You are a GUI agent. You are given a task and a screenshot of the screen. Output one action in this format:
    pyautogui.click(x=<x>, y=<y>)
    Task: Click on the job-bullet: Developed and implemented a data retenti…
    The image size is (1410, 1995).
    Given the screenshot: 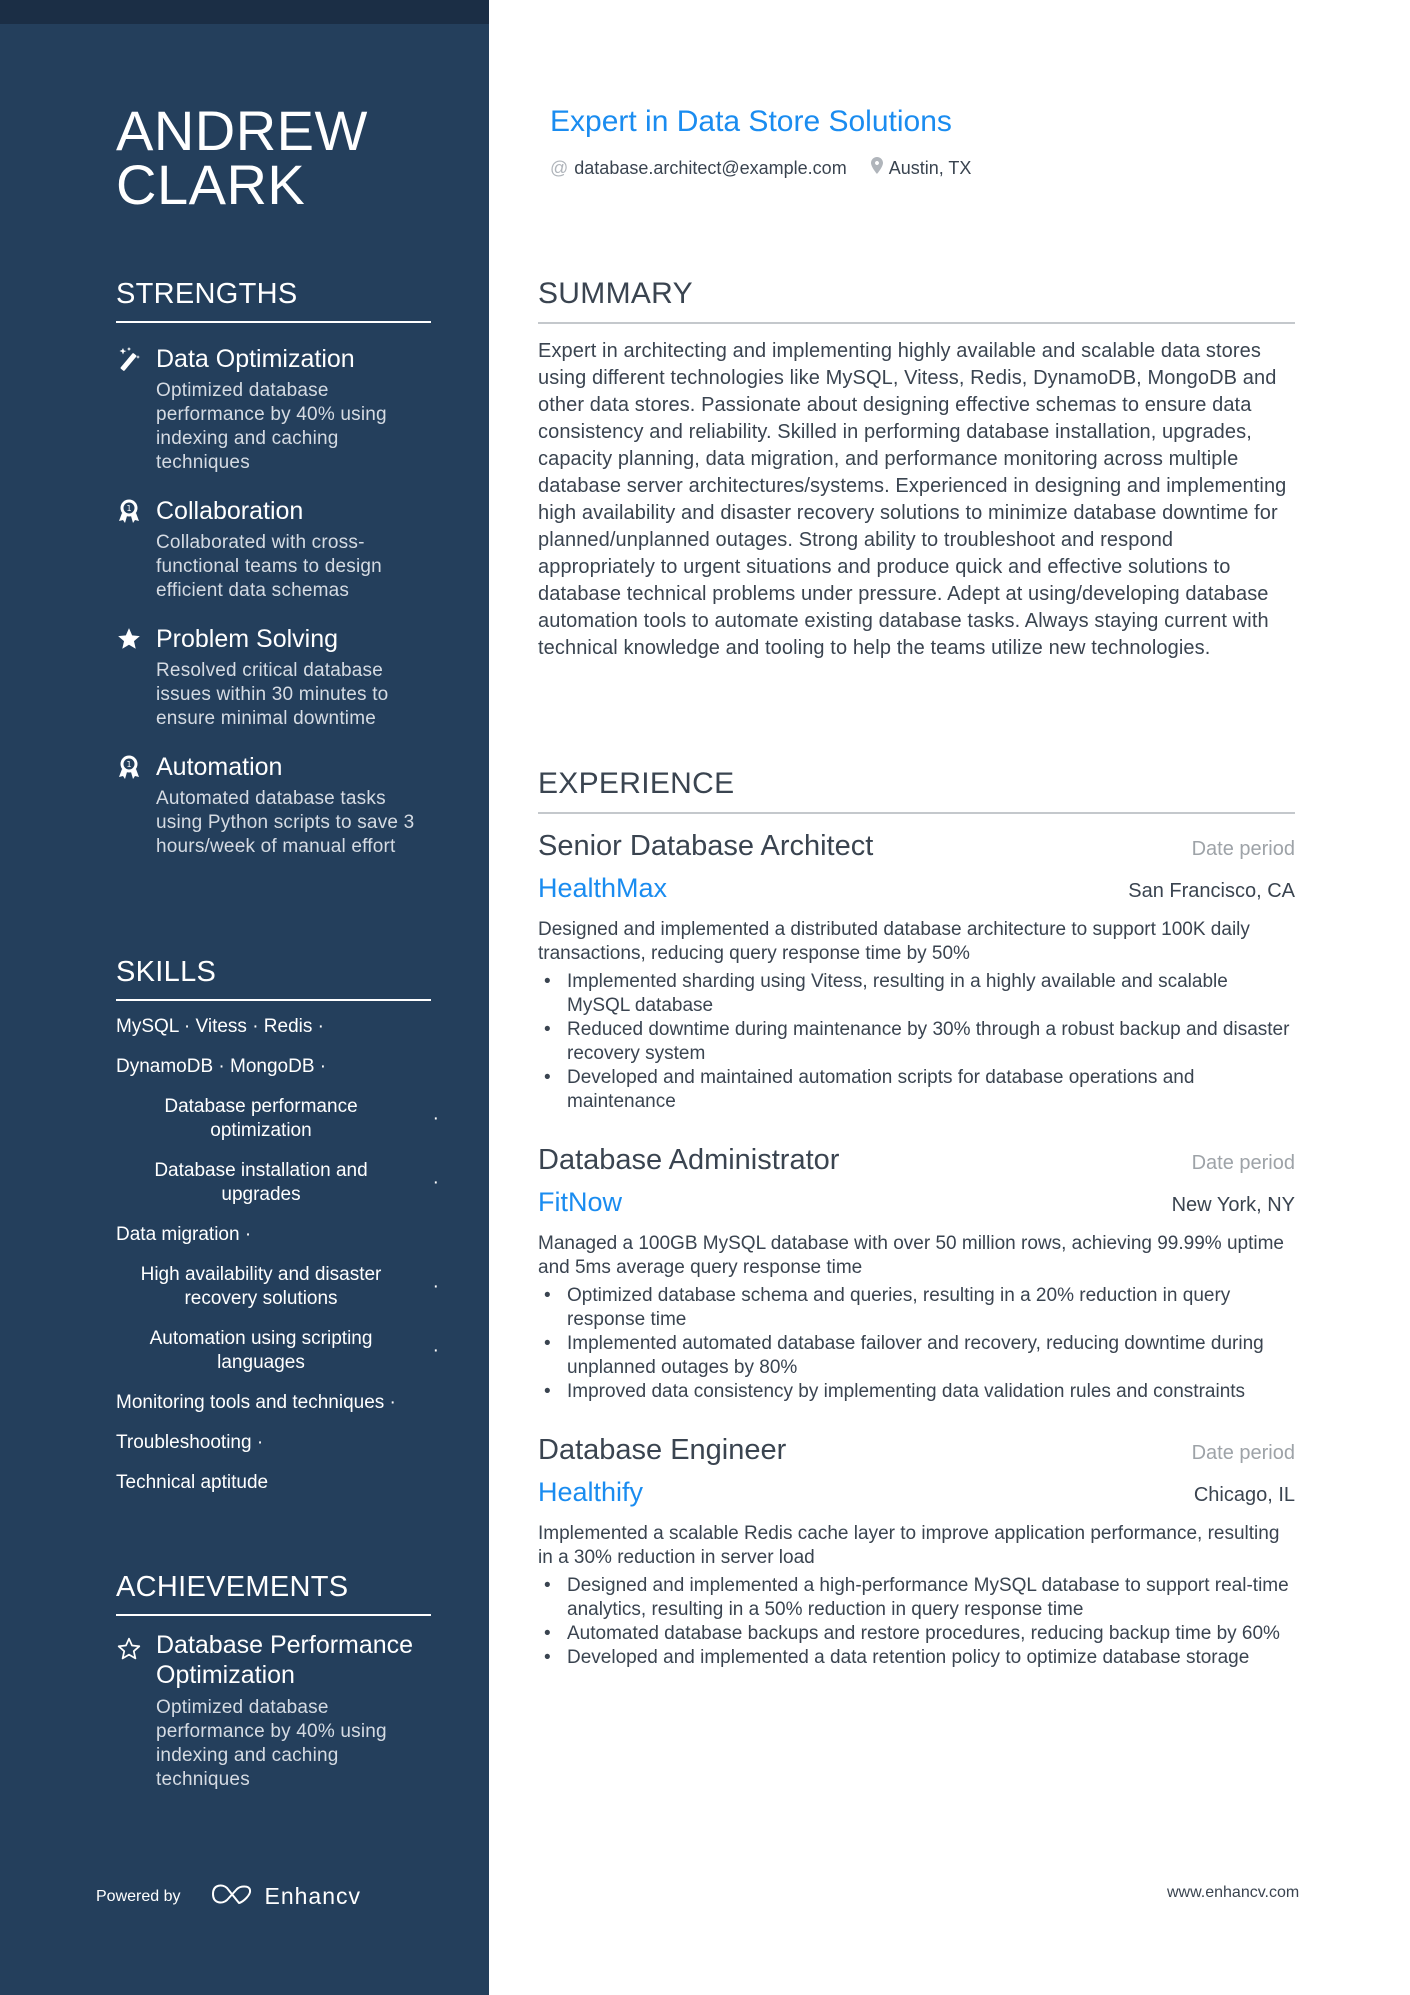 What is the action you would take?
    pyautogui.click(x=916, y=1658)
    